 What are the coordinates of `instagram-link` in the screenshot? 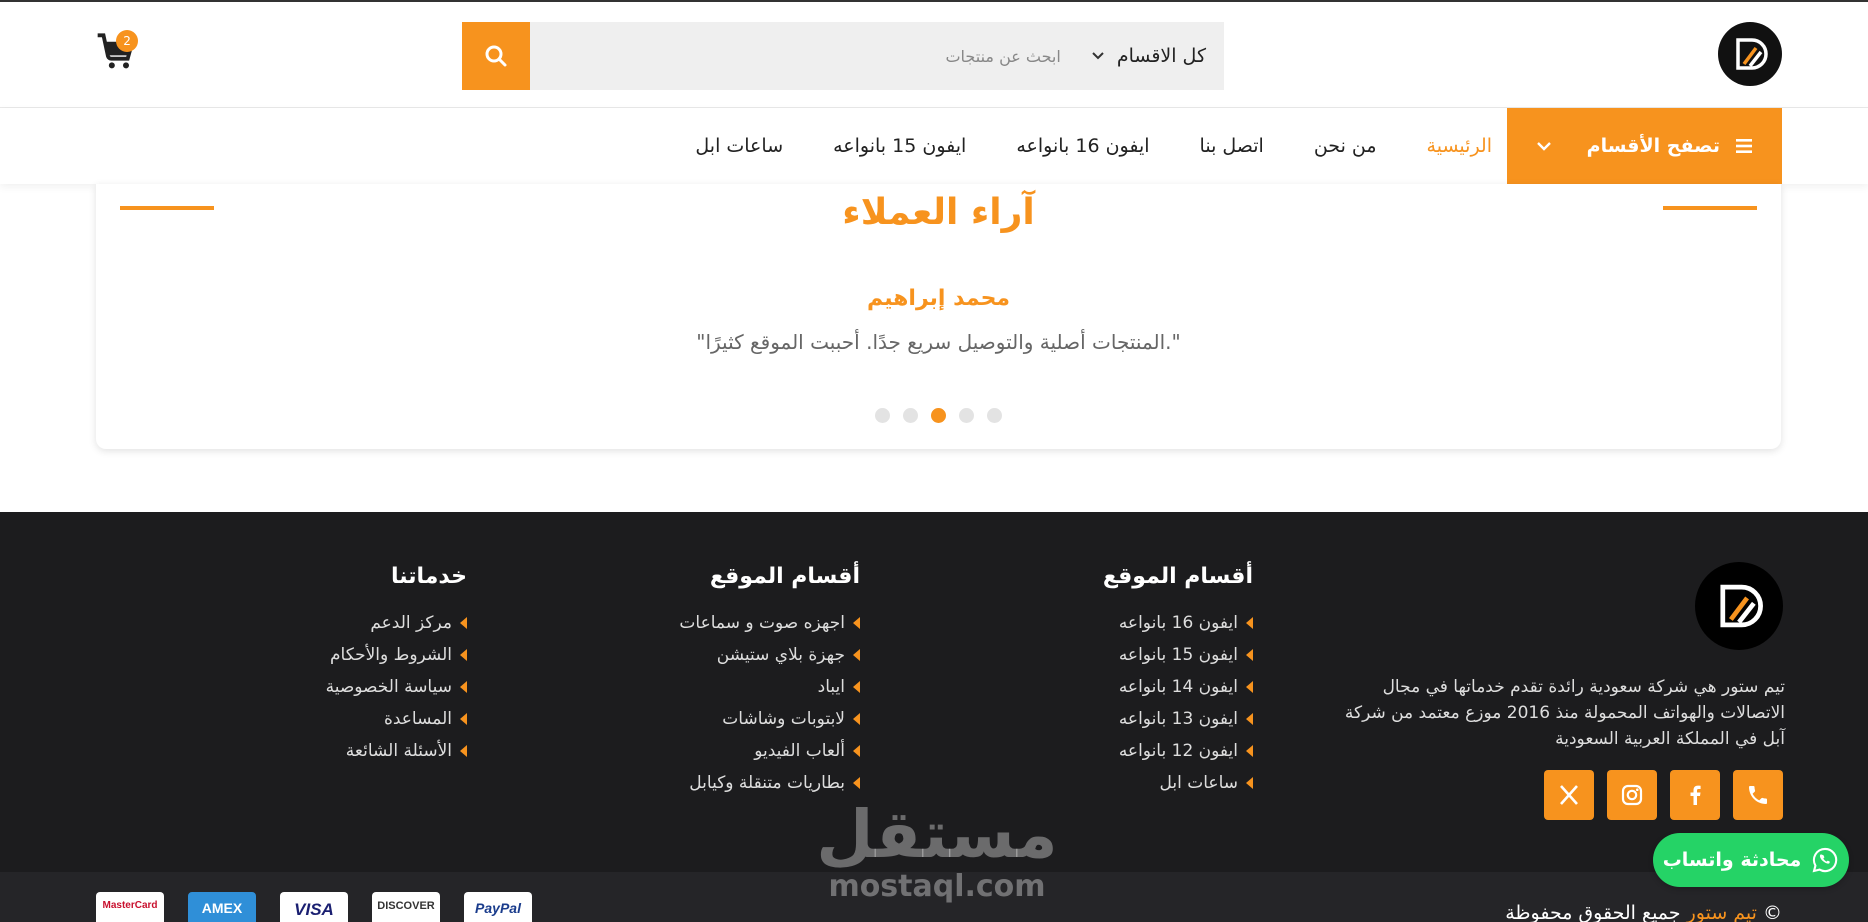 It's located at (1632, 795).